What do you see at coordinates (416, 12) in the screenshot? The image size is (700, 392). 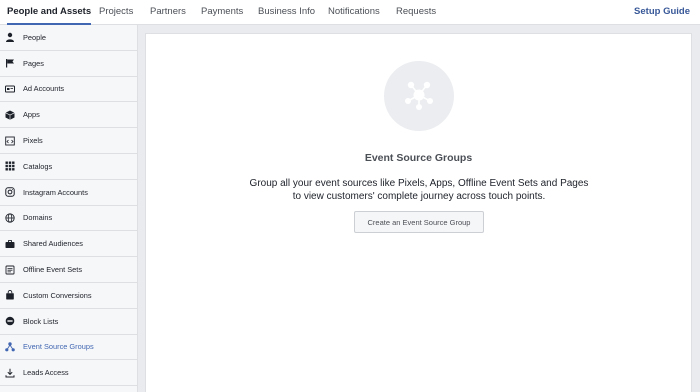 I see `tab-requests: Requests` at bounding box center [416, 12].